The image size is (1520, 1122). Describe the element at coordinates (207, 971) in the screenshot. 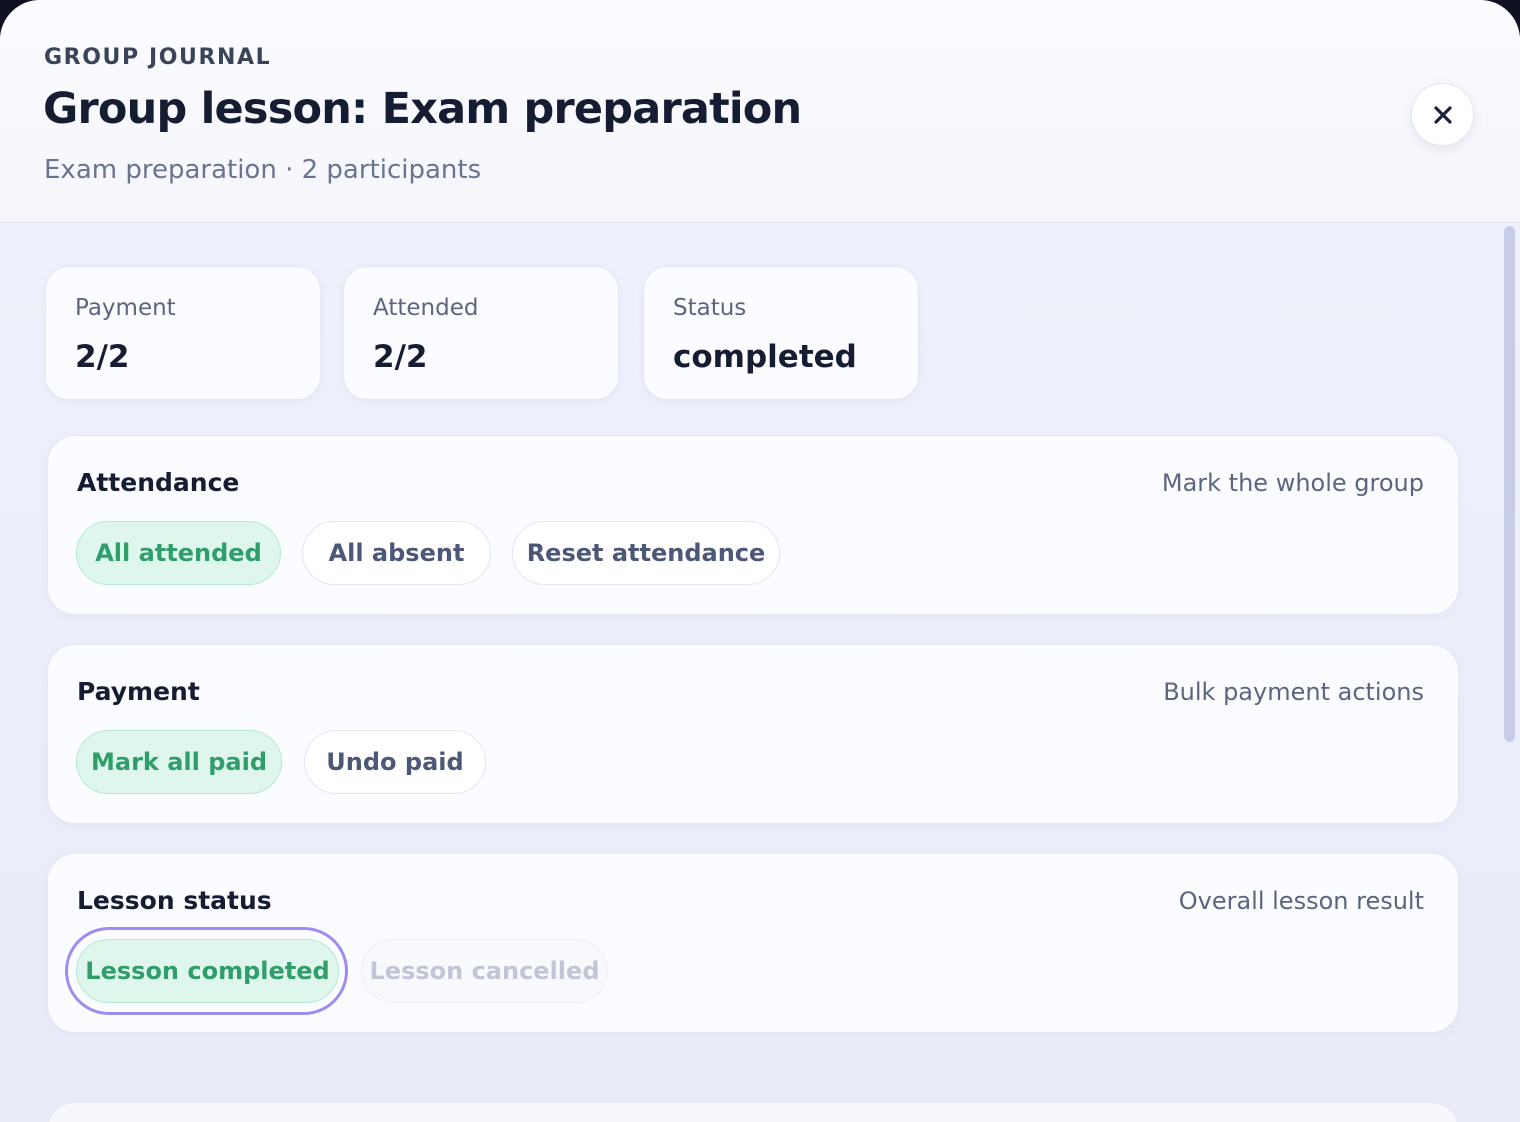

I see `lesson-completed-button: Lesson completed` at that location.